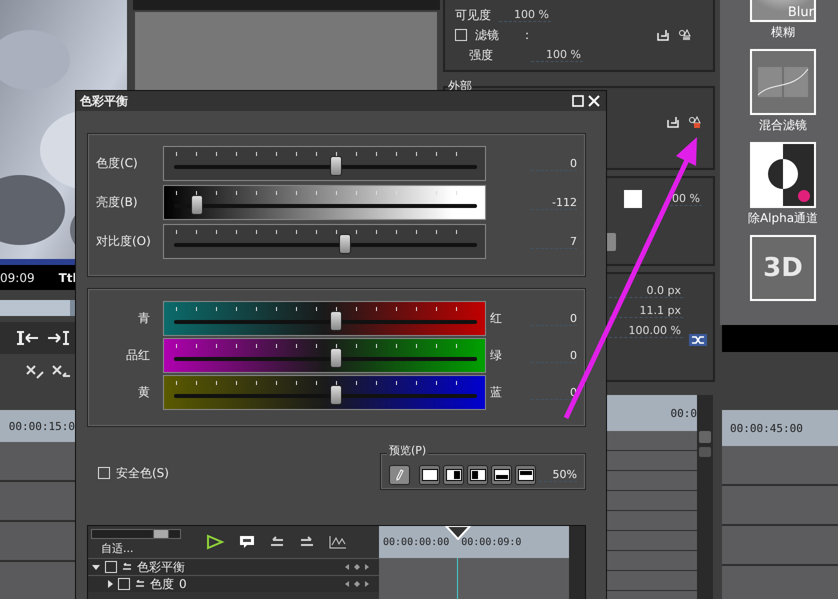 This screenshot has width=838, height=599. I want to click on timeline-ruler: 00:00:00:00 00:00:09:0, so click(474, 542).